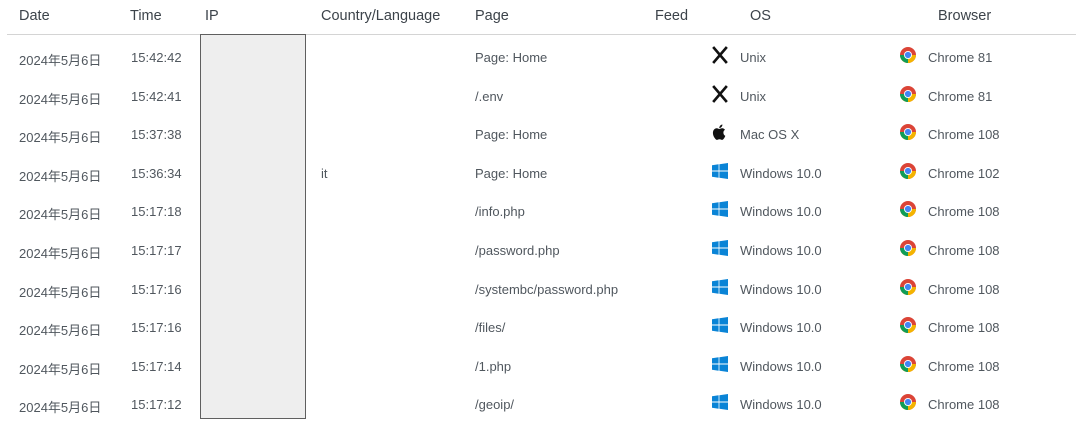 The image size is (1080, 429). What do you see at coordinates (156, 405) in the screenshot?
I see `time-cell: 15:17:12` at bounding box center [156, 405].